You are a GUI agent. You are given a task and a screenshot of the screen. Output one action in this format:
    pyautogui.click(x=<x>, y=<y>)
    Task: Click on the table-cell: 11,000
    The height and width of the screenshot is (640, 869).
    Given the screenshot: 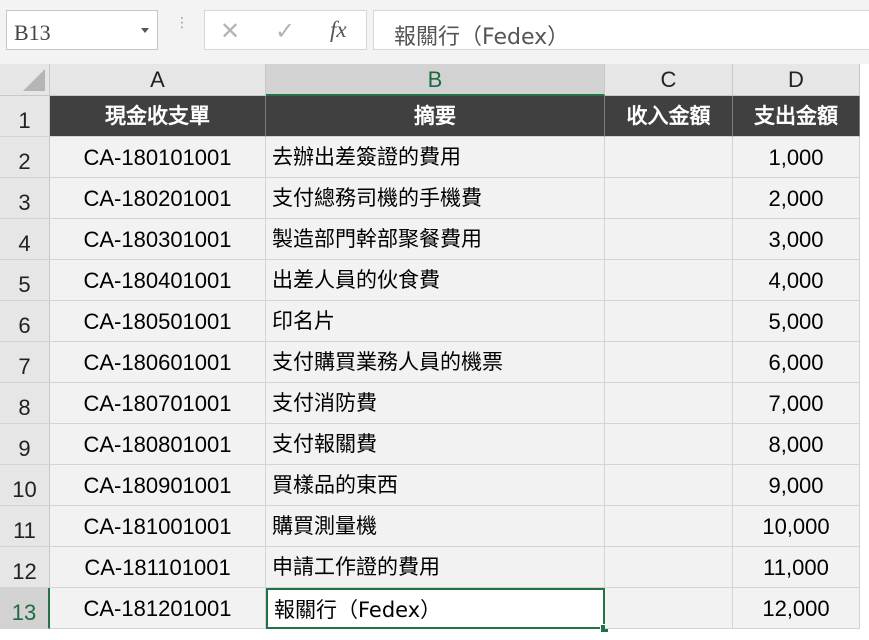 What is the action you would take?
    pyautogui.click(x=796, y=567)
    